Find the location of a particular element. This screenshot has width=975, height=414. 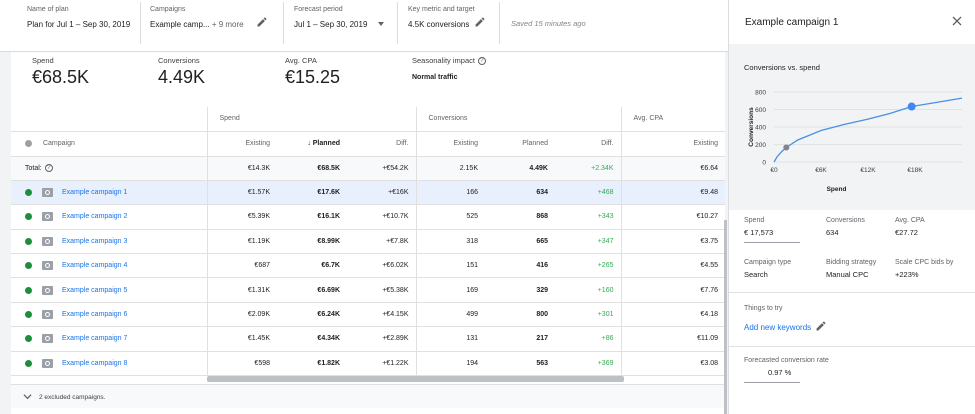

total-conv-existing: 2.15K is located at coordinates (450, 168).